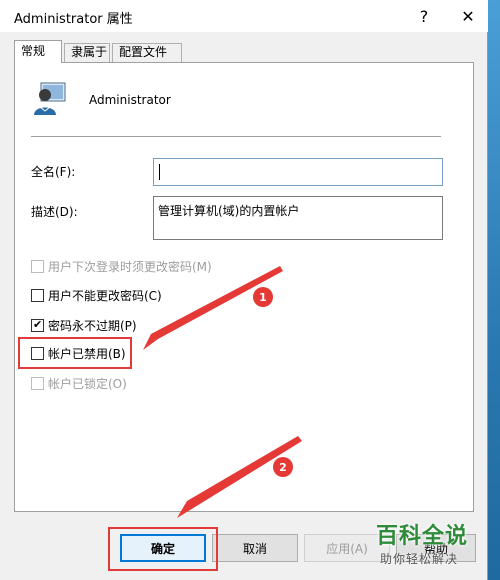 The image size is (500, 580). Describe the element at coordinates (92, 325) in the screenshot. I see `checkbox-label: 密码永不过期(P)` at that location.